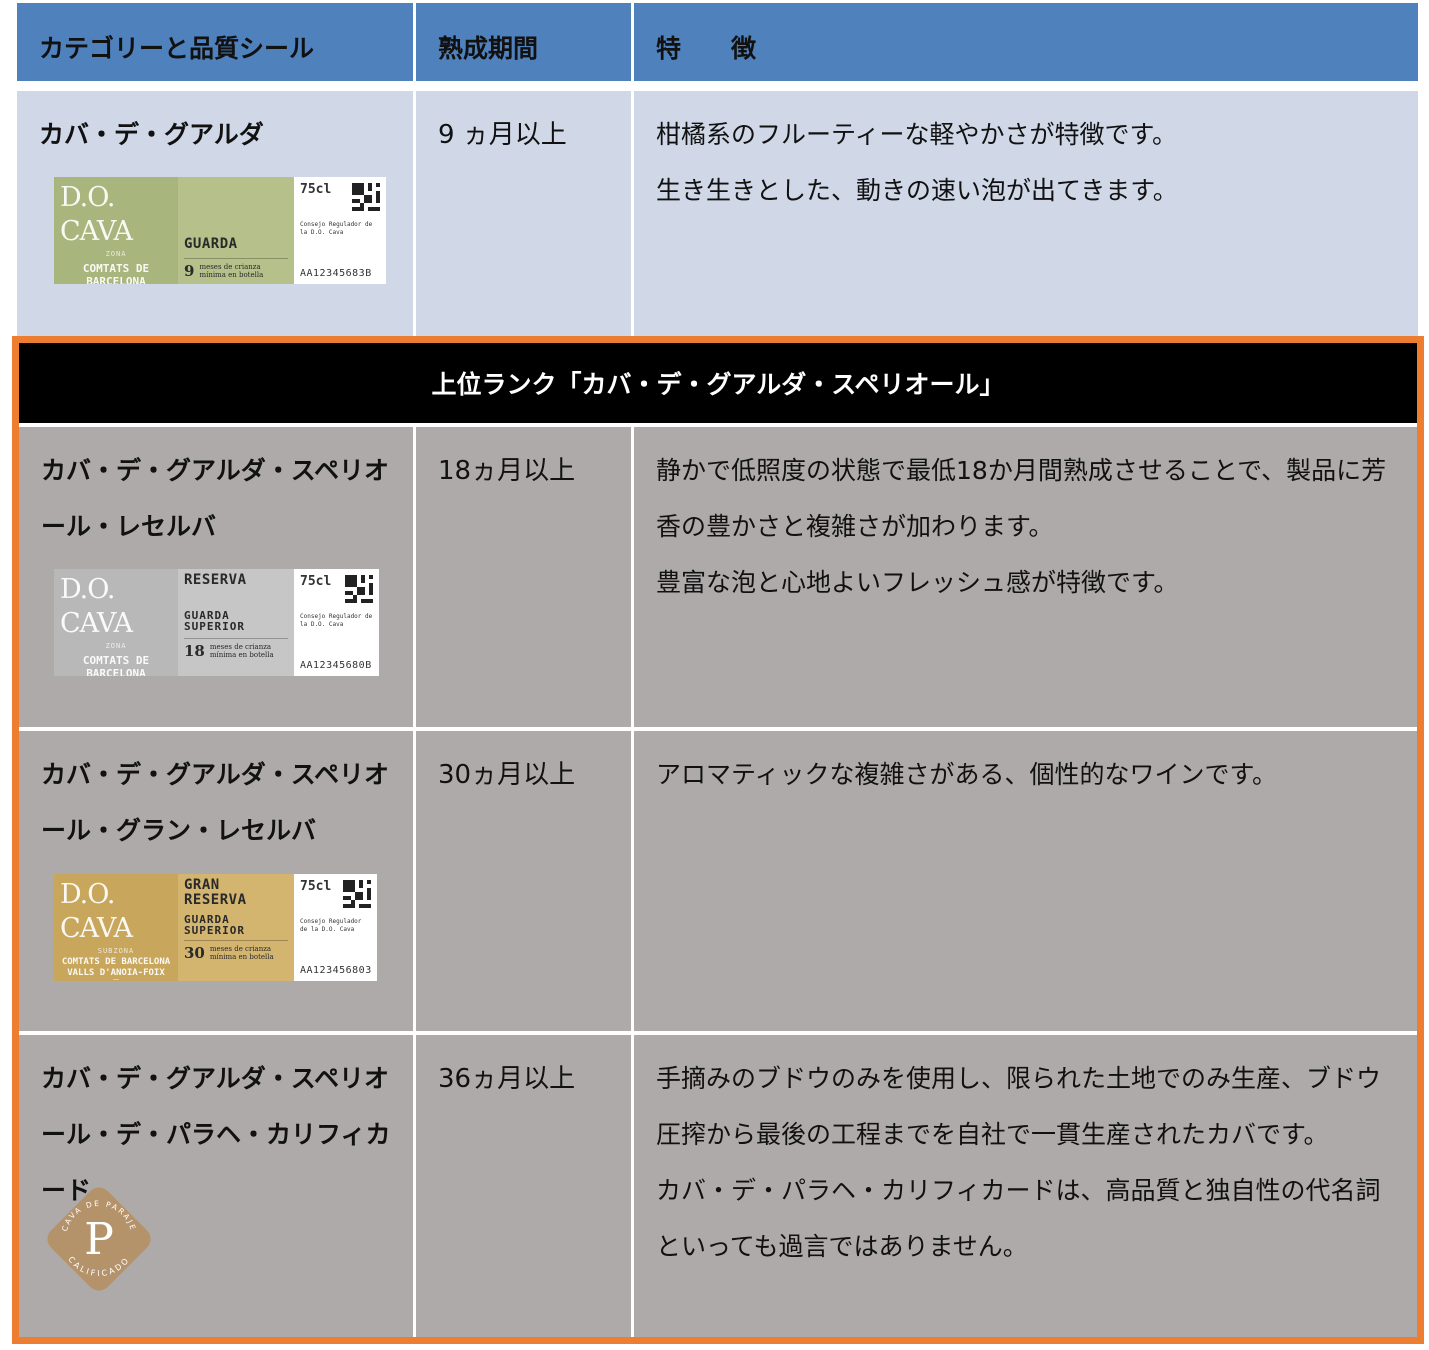  What do you see at coordinates (507, 471) in the screenshot?
I see `row2-period: 18ヵ月以上` at bounding box center [507, 471].